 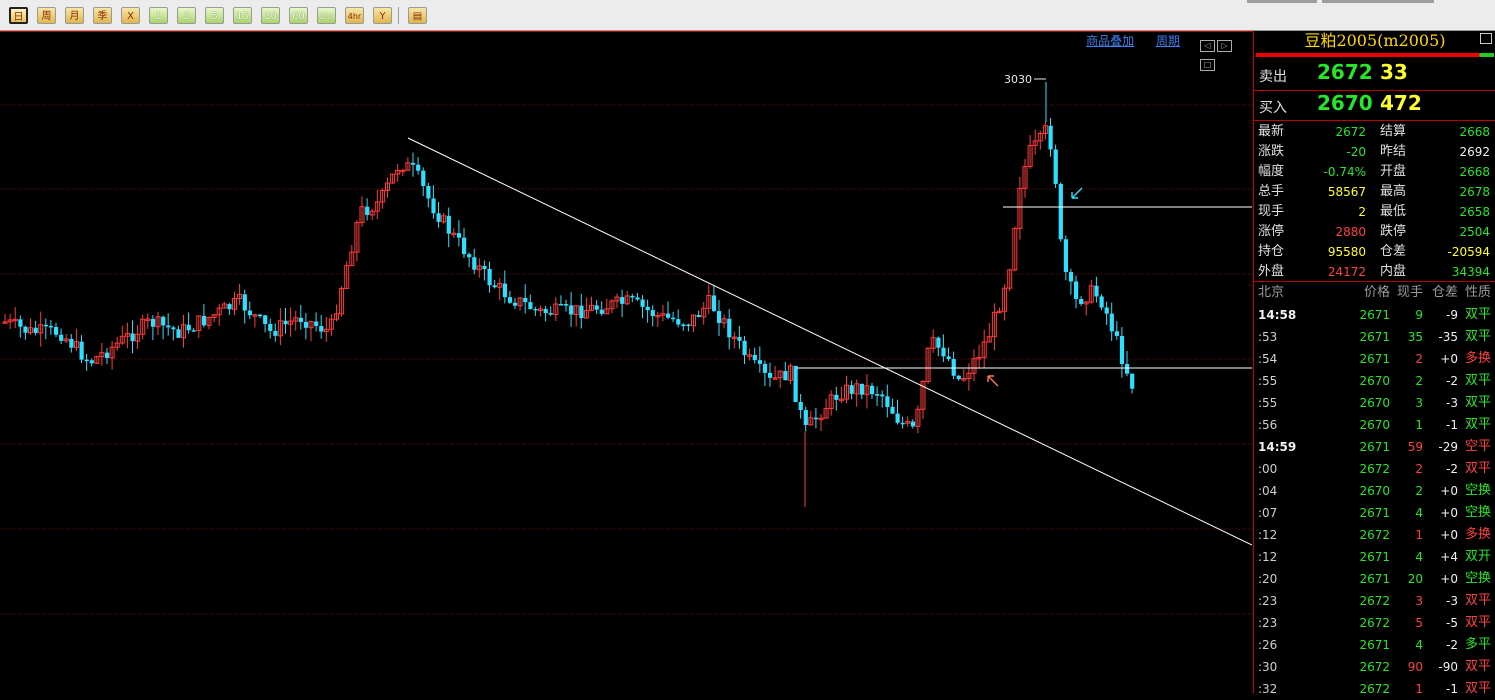 What do you see at coordinates (1168, 41) in the screenshot?
I see `period-link: 周期` at bounding box center [1168, 41].